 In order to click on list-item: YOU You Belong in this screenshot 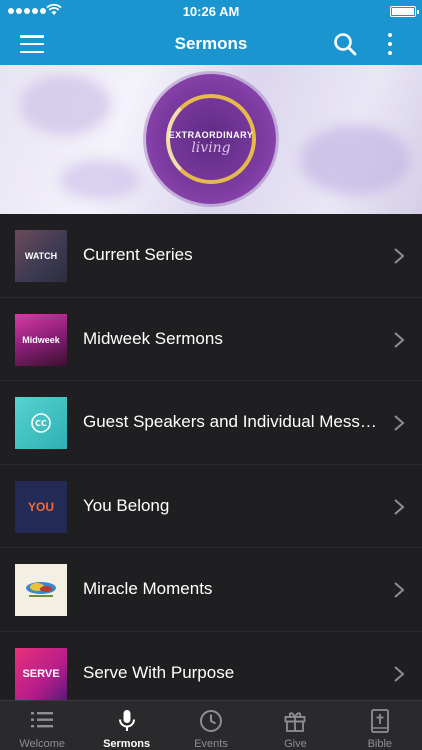, I will do `click(211, 506)`.